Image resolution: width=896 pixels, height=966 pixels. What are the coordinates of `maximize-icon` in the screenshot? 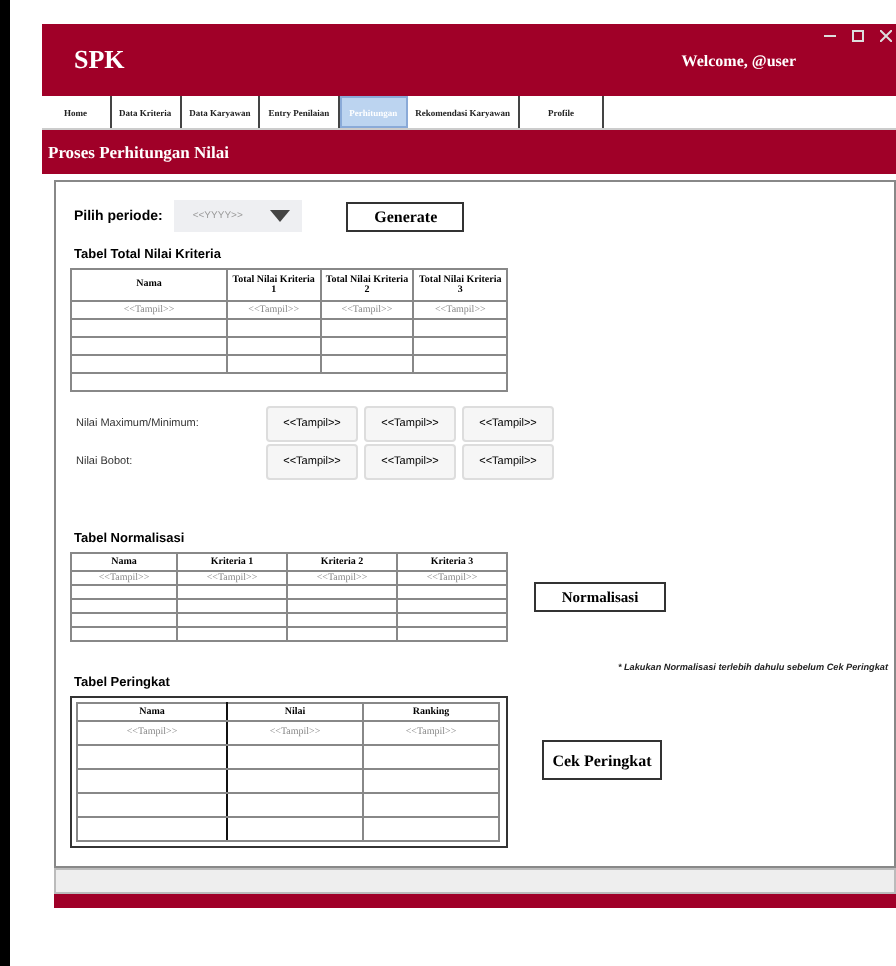 It's located at (858, 36).